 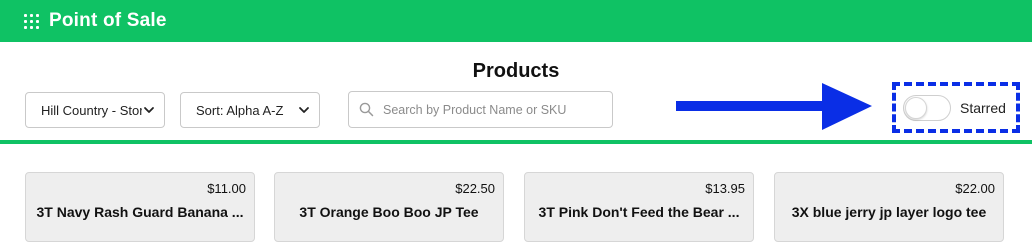 What do you see at coordinates (226, 188) in the screenshot?
I see `product-price: $11.00` at bounding box center [226, 188].